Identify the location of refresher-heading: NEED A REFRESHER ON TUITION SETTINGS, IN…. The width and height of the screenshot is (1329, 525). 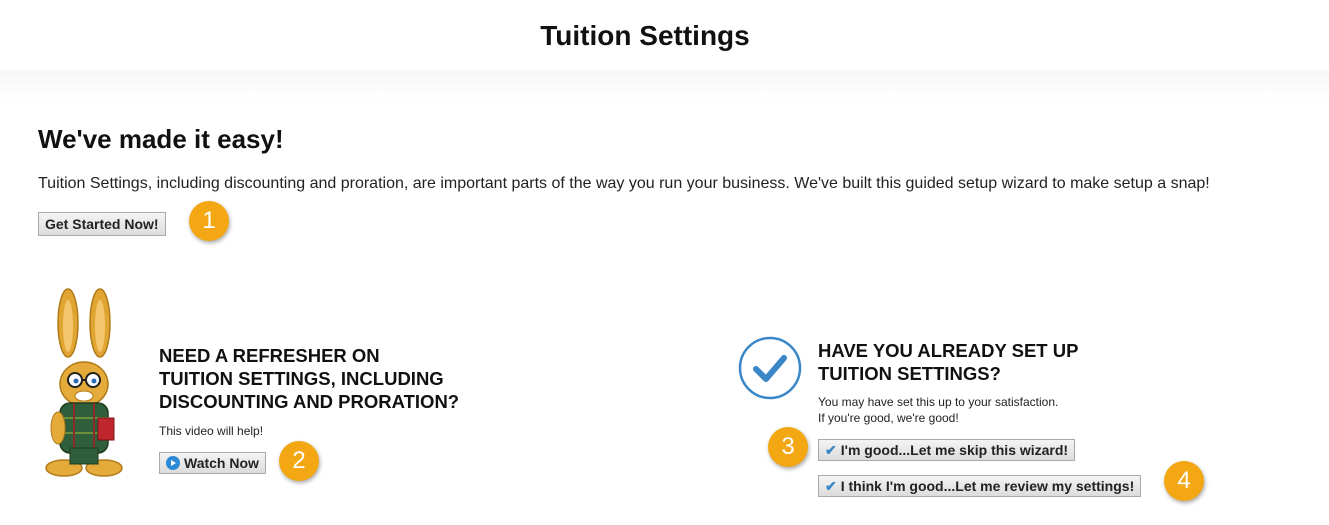
(329, 378).